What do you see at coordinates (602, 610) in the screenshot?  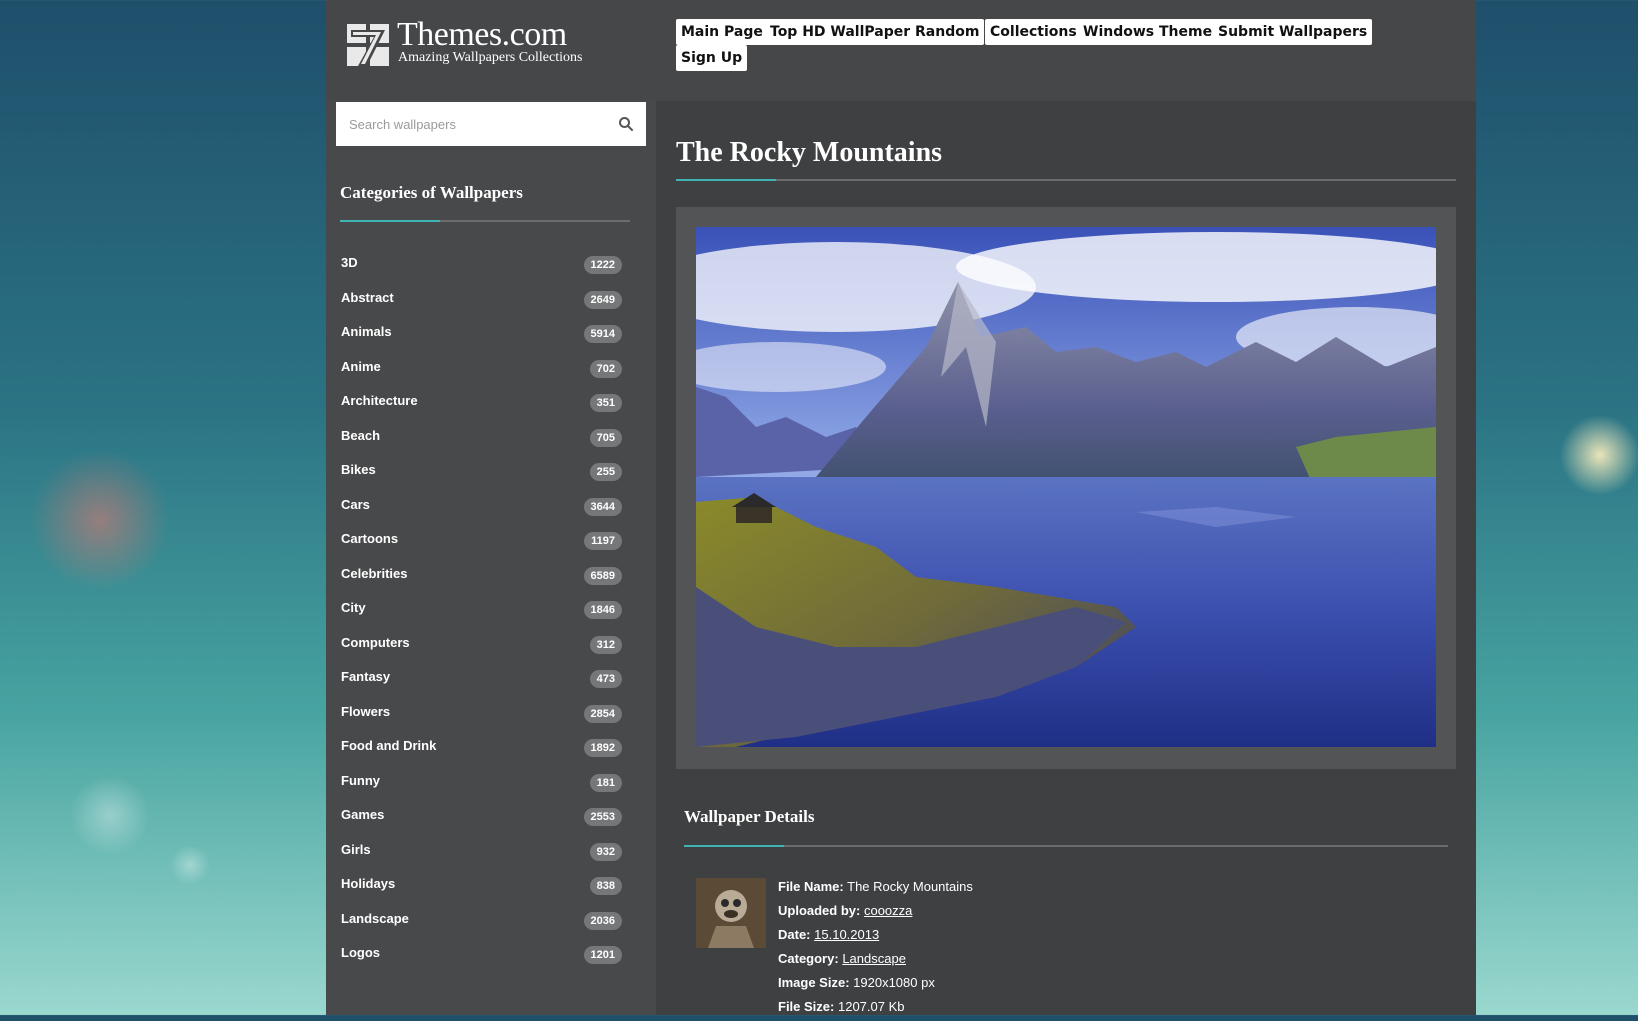 I see `category-count-badge: 1846` at bounding box center [602, 610].